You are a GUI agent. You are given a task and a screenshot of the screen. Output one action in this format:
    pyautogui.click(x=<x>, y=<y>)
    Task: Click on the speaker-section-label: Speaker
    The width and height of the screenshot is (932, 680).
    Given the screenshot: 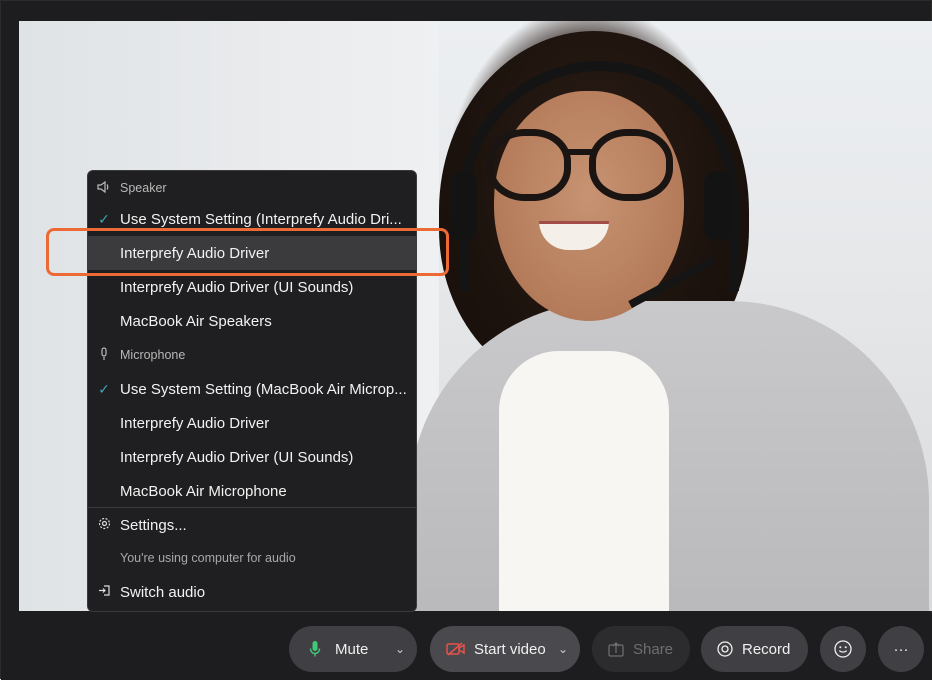 What is the action you would take?
    pyautogui.click(x=143, y=188)
    